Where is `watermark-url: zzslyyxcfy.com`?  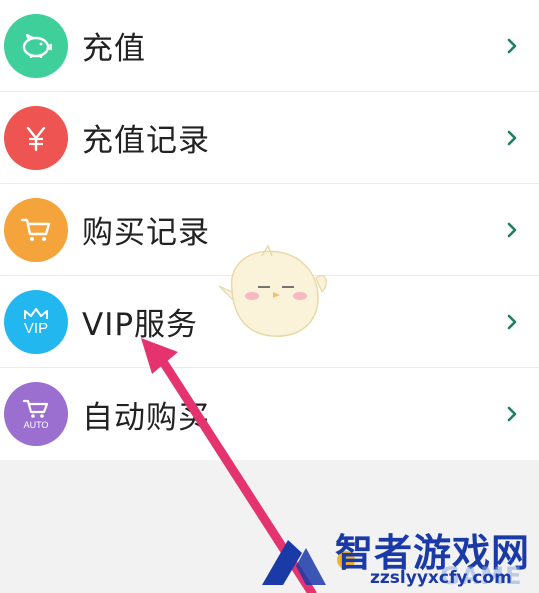 watermark-url: zzslyyxcfy.com is located at coordinates (441, 578).